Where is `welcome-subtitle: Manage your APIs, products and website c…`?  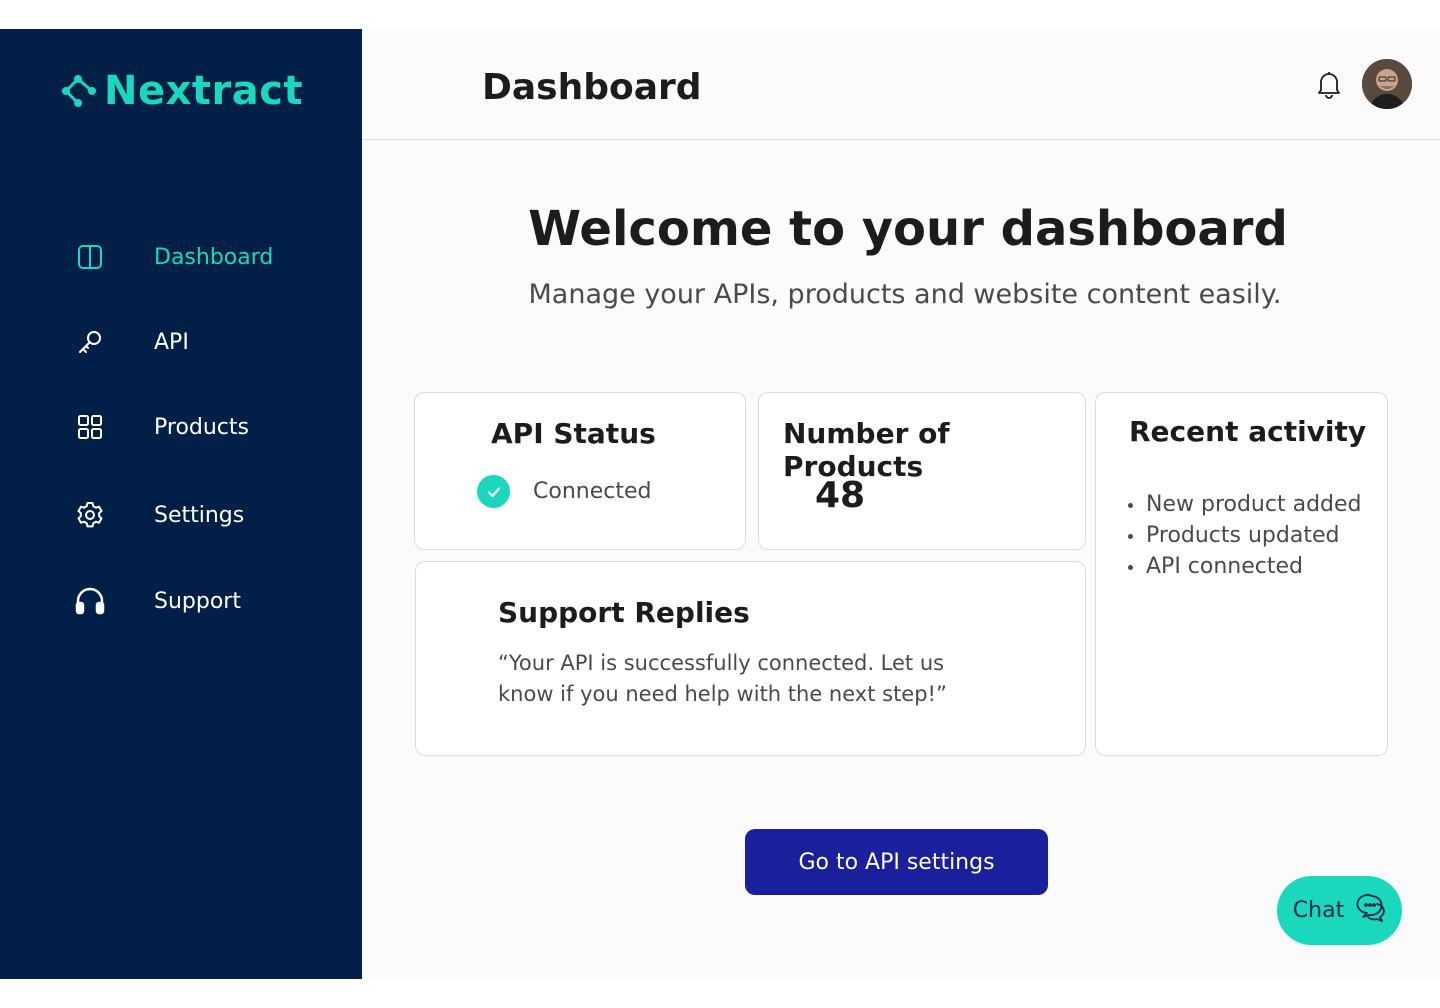
welcome-subtitle: Manage your APIs, products and website c… is located at coordinates (905, 294).